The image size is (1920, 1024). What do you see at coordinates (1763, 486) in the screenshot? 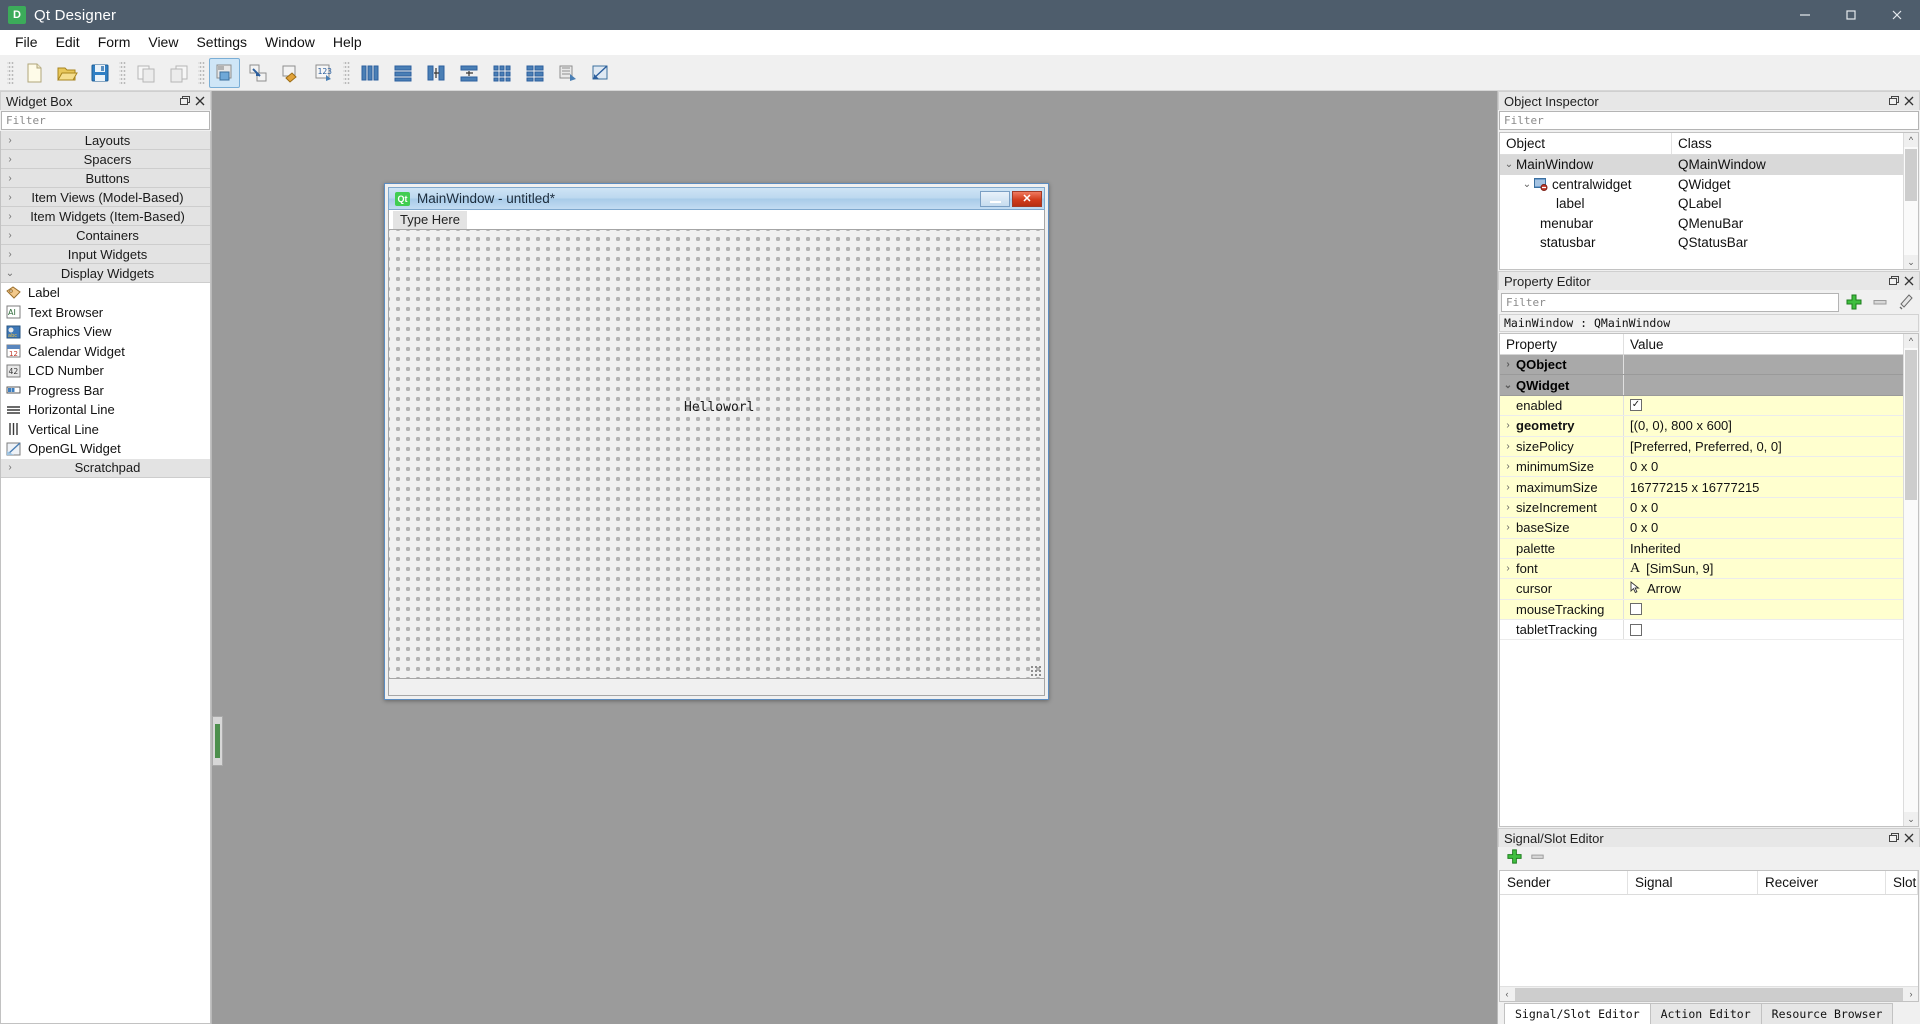
I see `property-value: 16777215 x 16777215` at bounding box center [1763, 486].